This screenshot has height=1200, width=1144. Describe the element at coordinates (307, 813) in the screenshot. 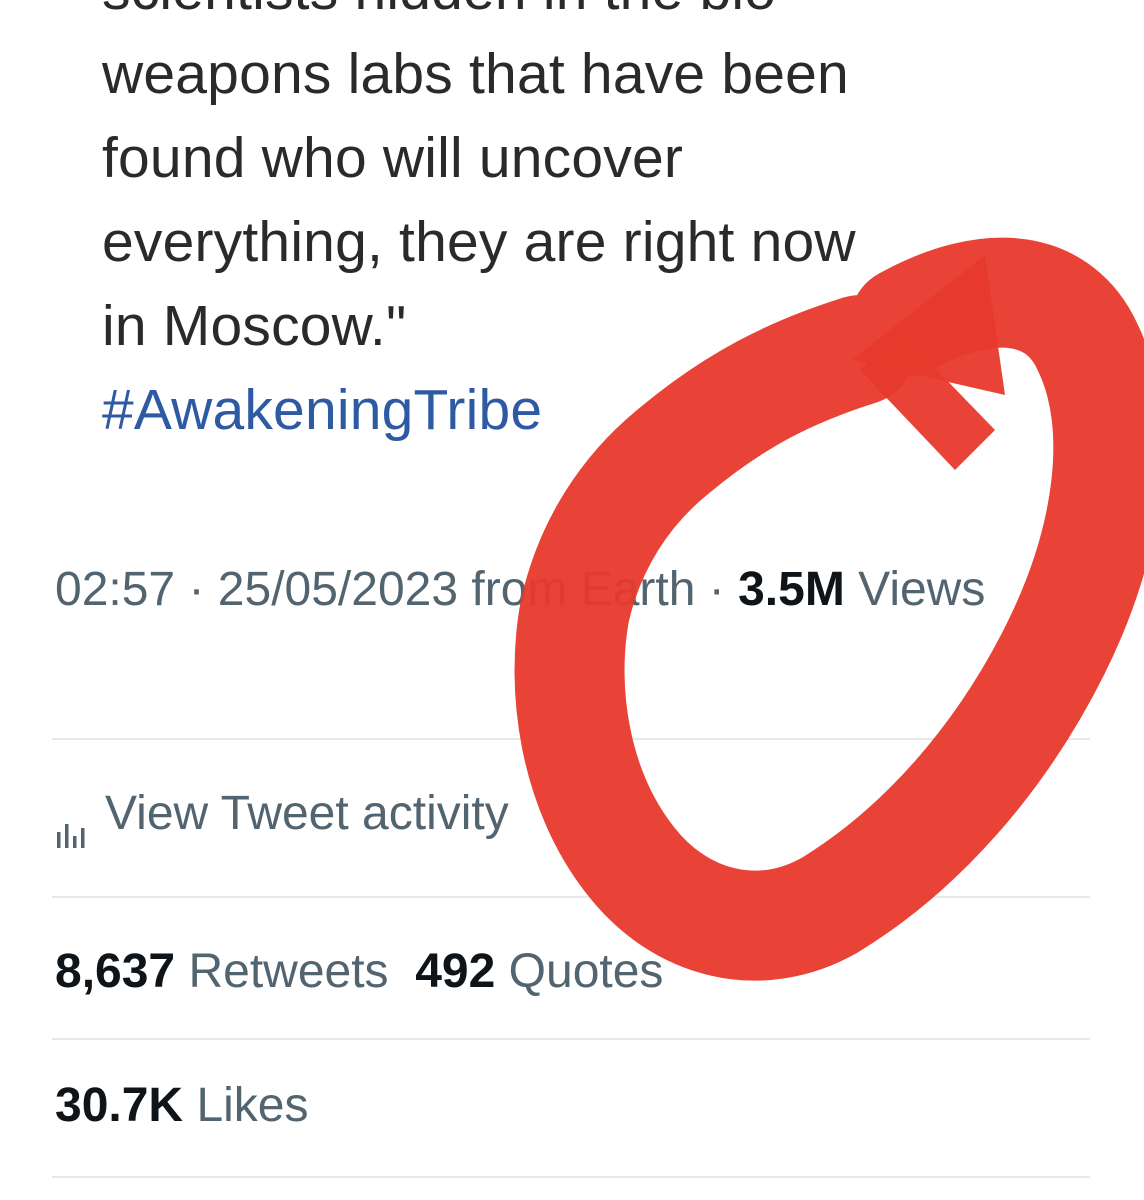

I see `view-tweet-activity-label: View Tweet activity` at that location.